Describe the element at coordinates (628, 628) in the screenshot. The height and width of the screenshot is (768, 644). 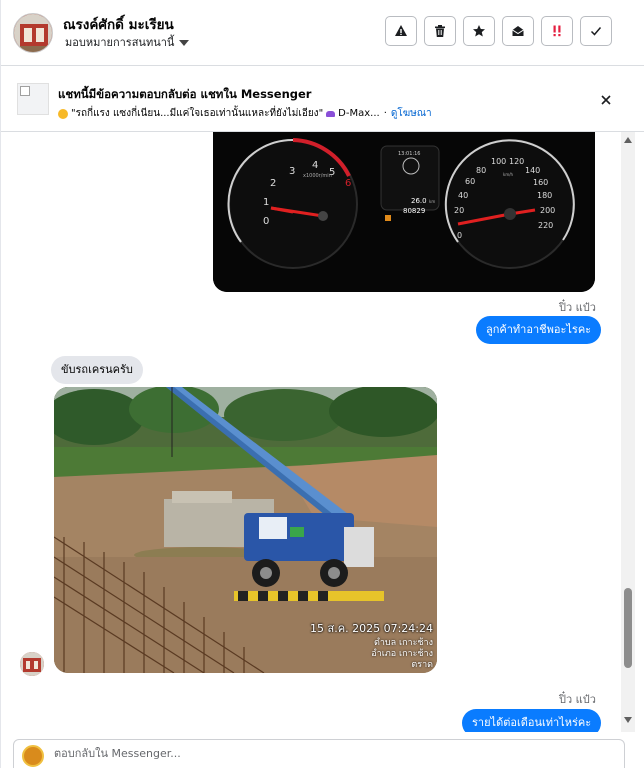
I see `scroll-thumb` at that location.